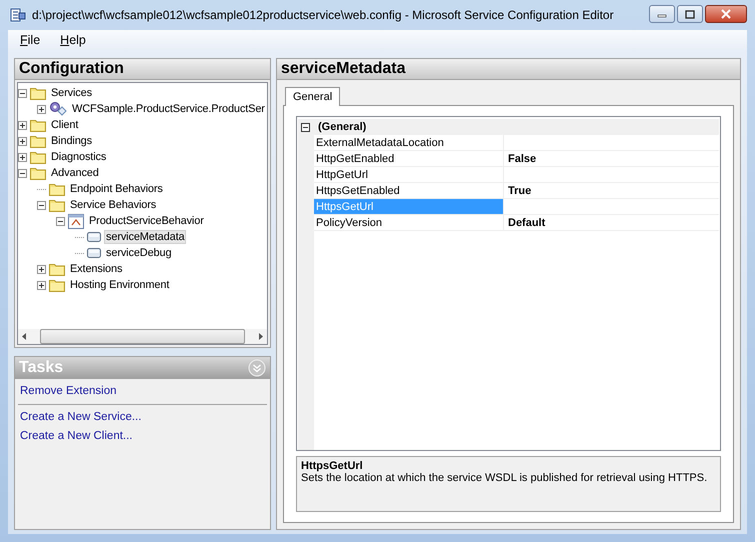 This screenshot has width=755, height=542. What do you see at coordinates (508, 69) in the screenshot?
I see `panel-title: serviceMetadata` at bounding box center [508, 69].